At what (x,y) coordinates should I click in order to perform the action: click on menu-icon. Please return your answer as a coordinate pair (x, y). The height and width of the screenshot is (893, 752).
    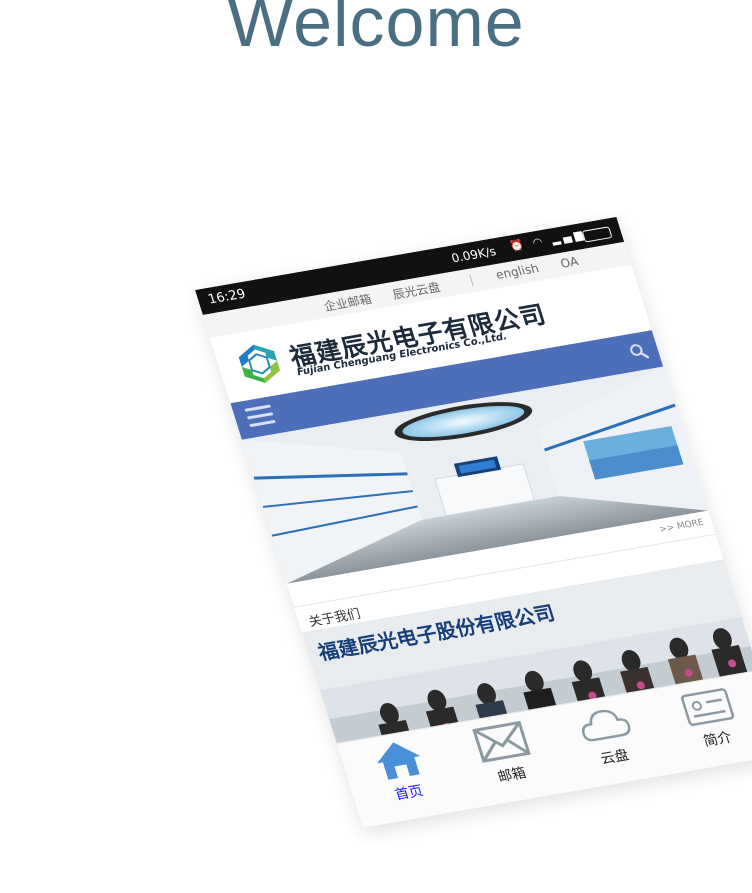
    Looking at the image, I should click on (260, 417).